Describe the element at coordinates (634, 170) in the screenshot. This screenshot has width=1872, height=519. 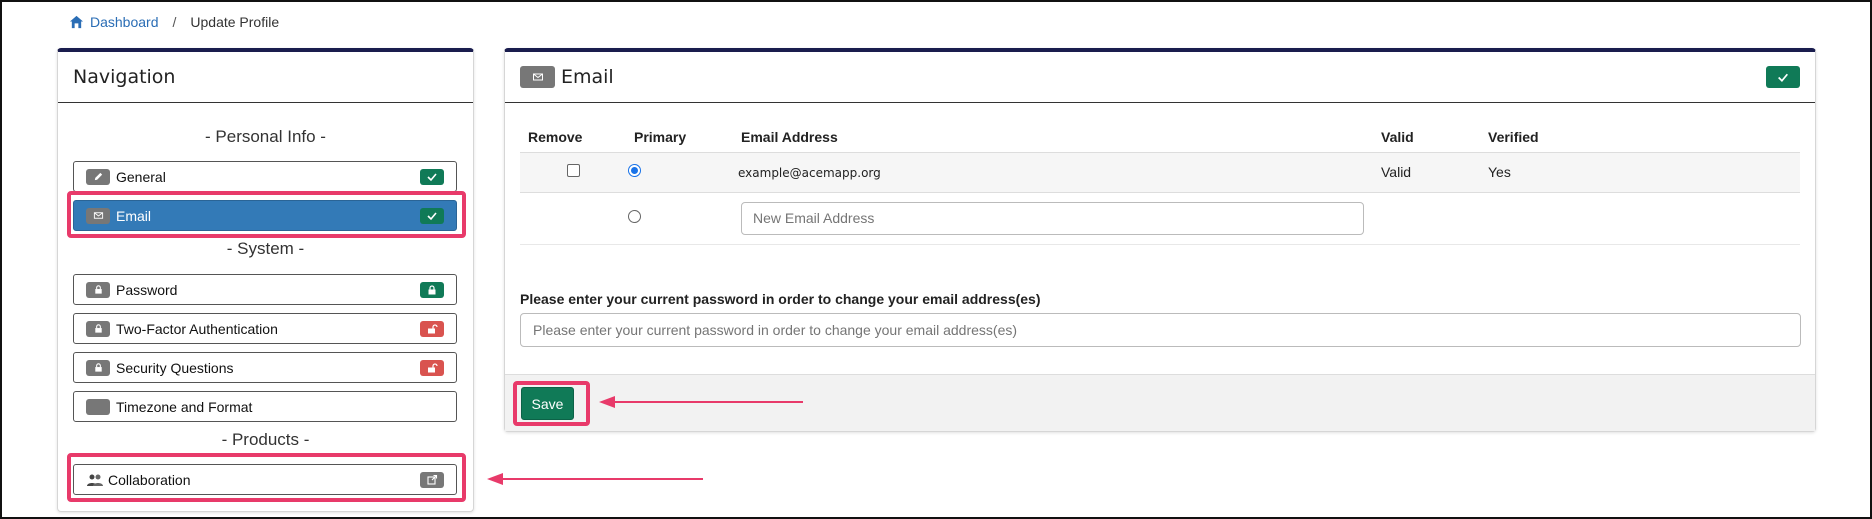
I see `primary-radio` at that location.